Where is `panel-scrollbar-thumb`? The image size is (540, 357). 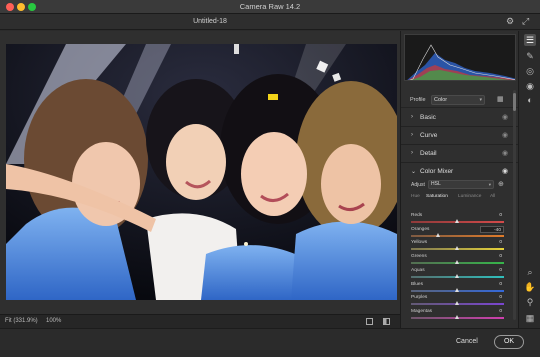 panel-scrollbar-thumb is located at coordinates (514, 102).